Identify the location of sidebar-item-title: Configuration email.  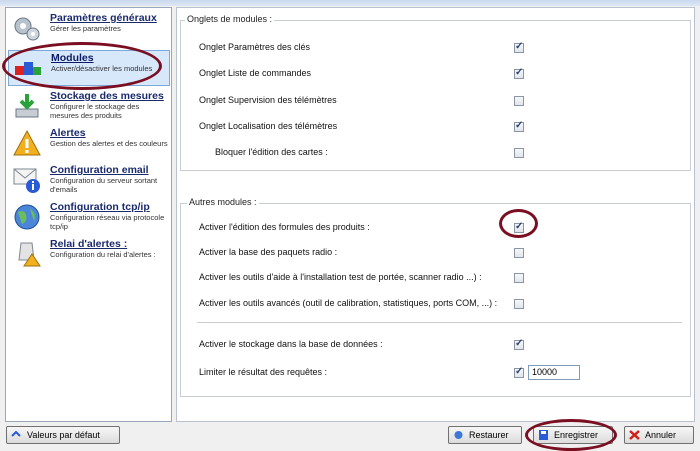
(99, 170).